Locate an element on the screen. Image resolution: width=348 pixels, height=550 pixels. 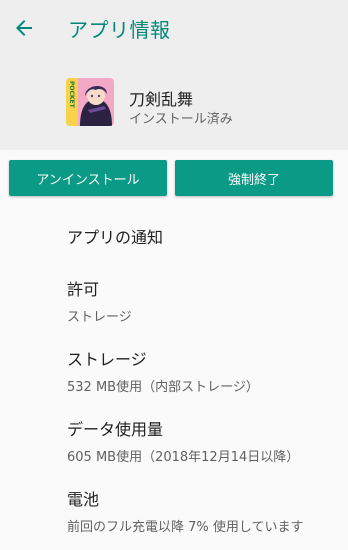
permissions-setting: 許可 ストレージ is located at coordinates (99, 300).